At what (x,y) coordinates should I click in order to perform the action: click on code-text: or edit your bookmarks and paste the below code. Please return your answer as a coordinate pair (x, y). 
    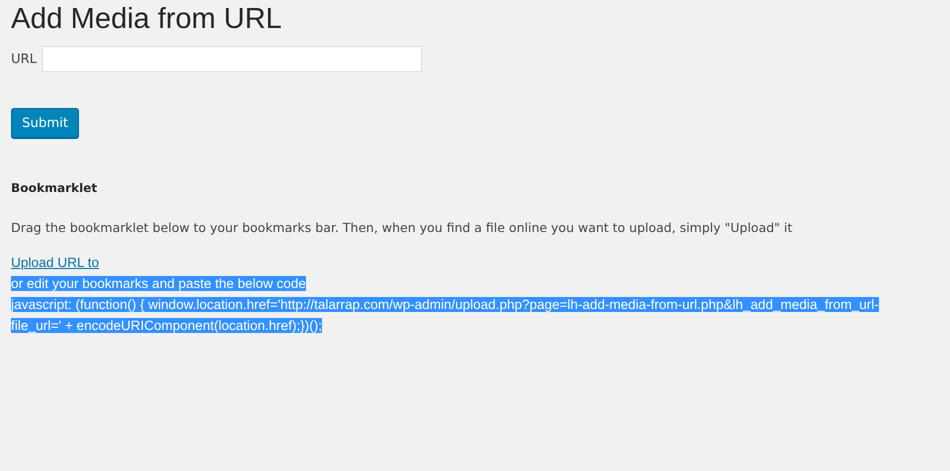
    Looking at the image, I should click on (158, 283).